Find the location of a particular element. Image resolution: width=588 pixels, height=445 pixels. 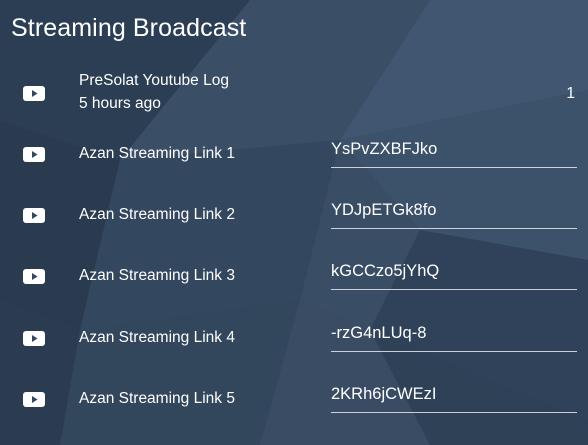

youtube-log-label: PreSolat Youtube Log is located at coordinates (154, 80).